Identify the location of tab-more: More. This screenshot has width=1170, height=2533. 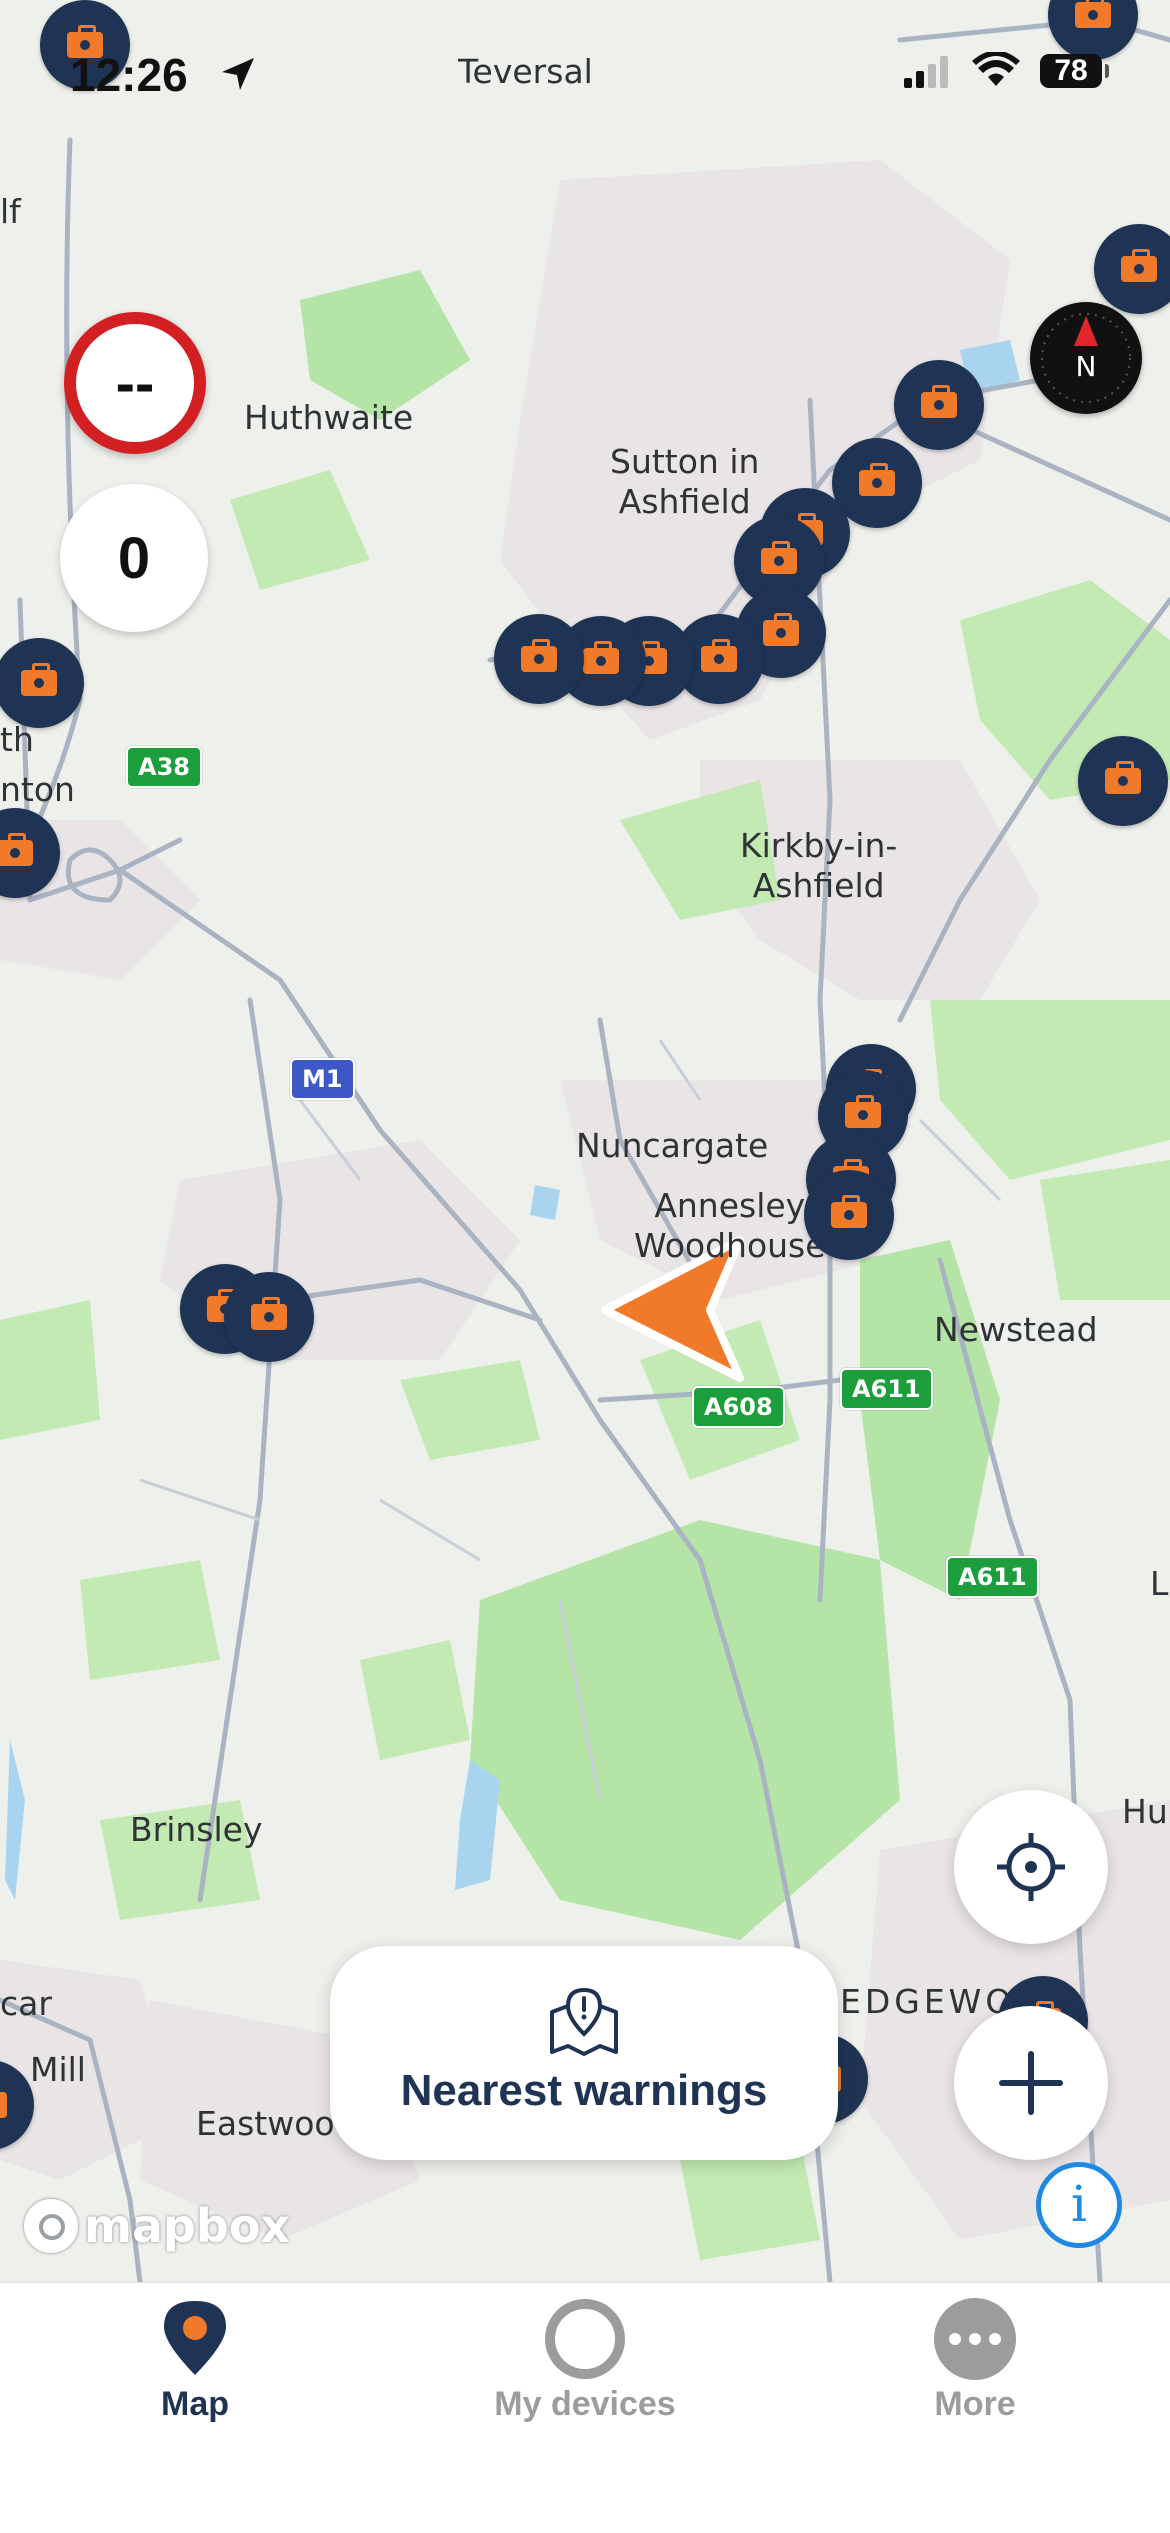
(975, 2363).